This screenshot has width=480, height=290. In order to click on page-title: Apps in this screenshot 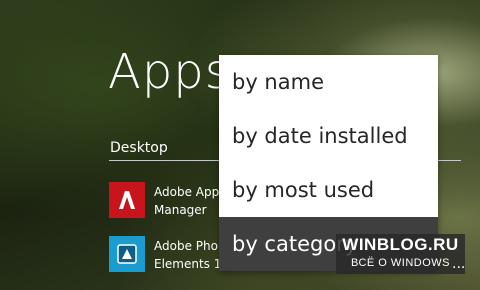, I will do `click(169, 72)`.